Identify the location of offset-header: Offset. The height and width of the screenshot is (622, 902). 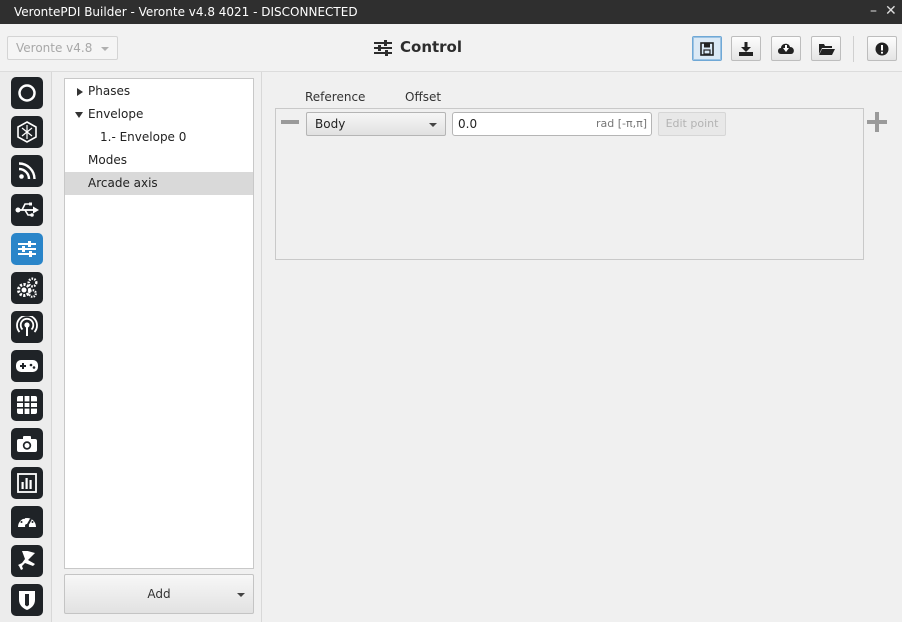
(423, 97).